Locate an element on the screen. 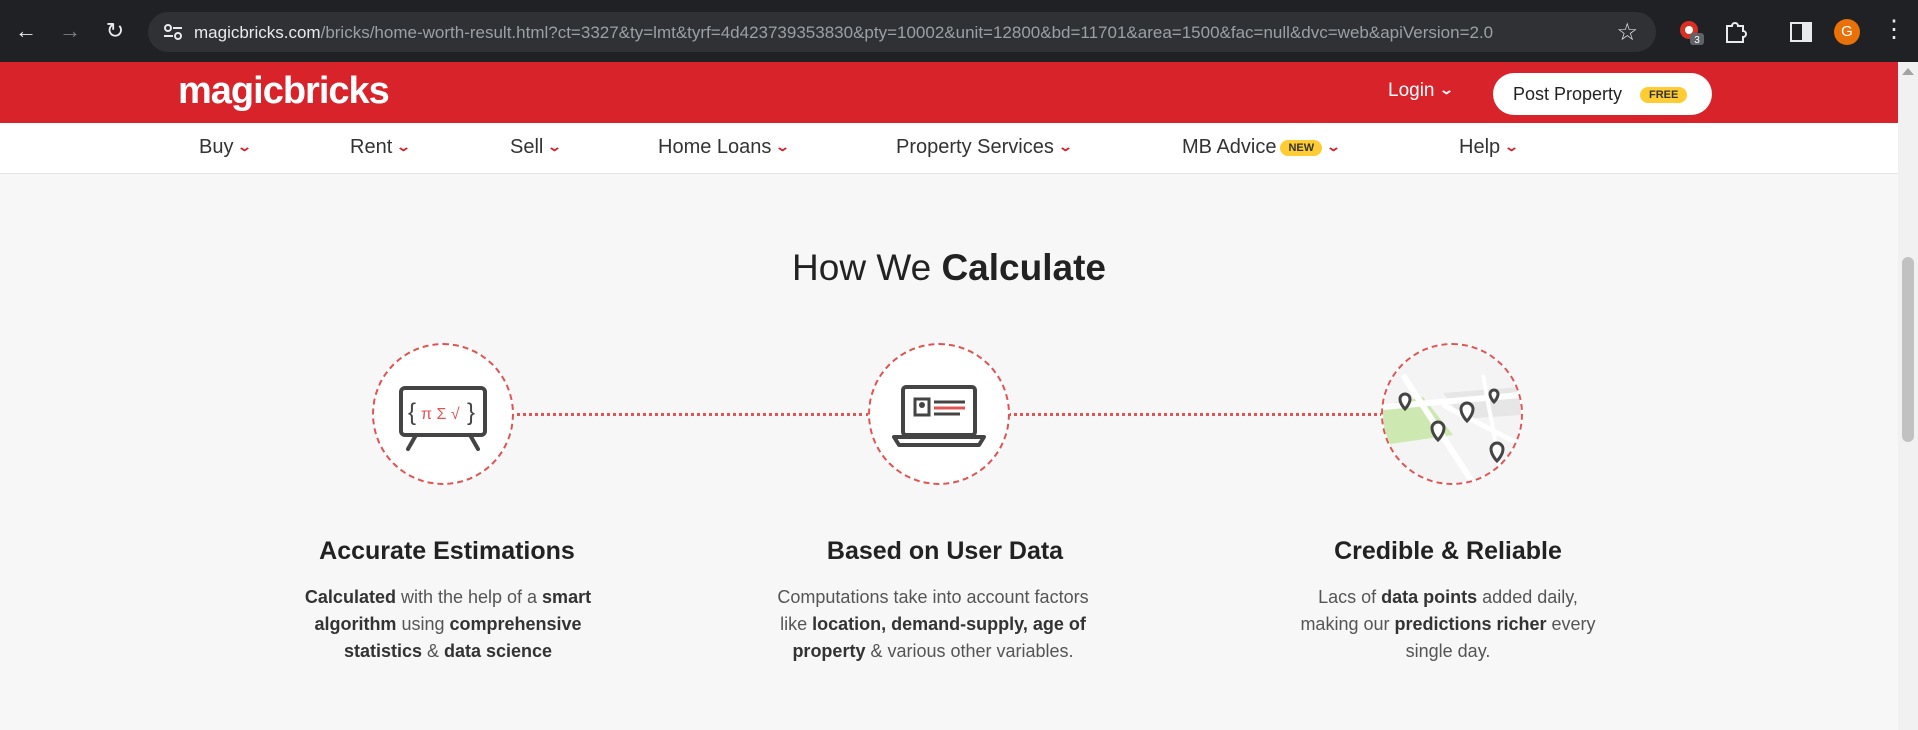 The width and height of the screenshot is (1918, 730). nav-item-rent: Rent ⌄ is located at coordinates (381, 147).